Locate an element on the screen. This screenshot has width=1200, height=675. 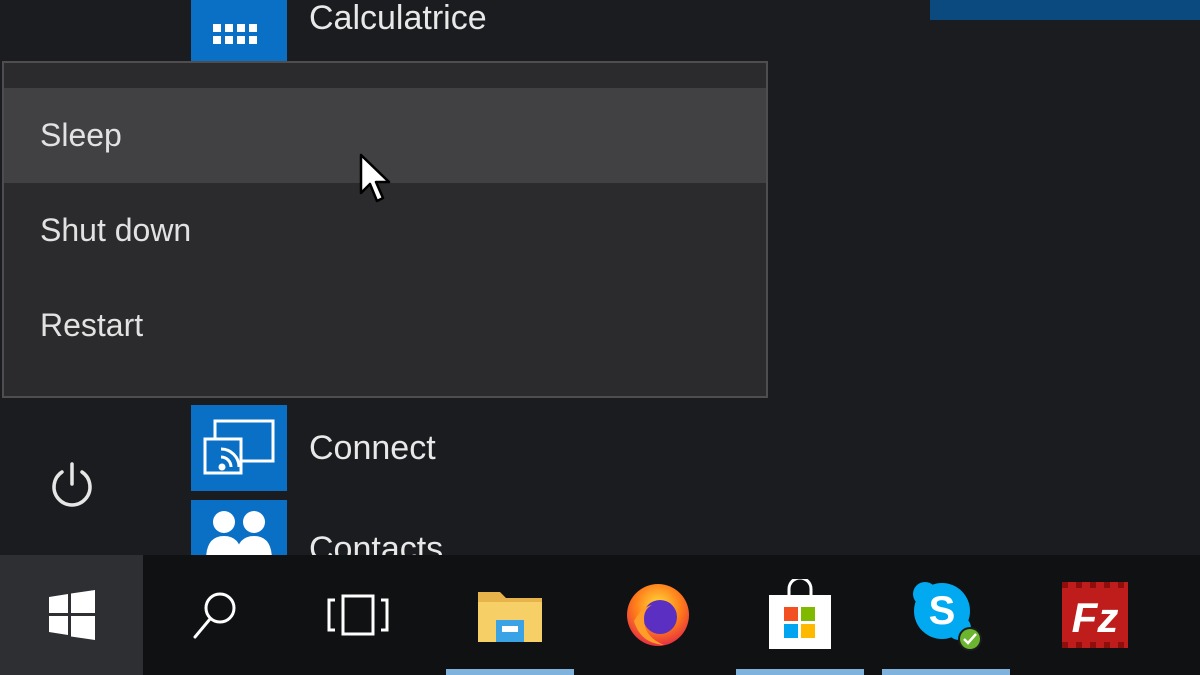
windows-logo-icon is located at coordinates (71, 615).